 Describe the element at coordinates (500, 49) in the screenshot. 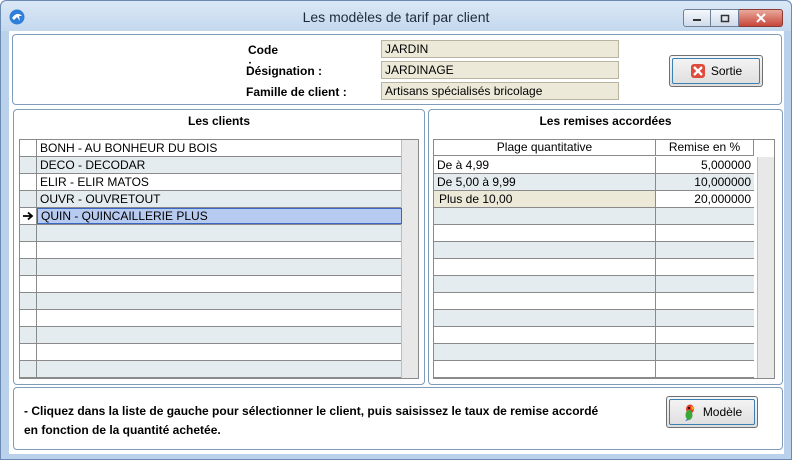

I see `code-field: JARDIN` at that location.